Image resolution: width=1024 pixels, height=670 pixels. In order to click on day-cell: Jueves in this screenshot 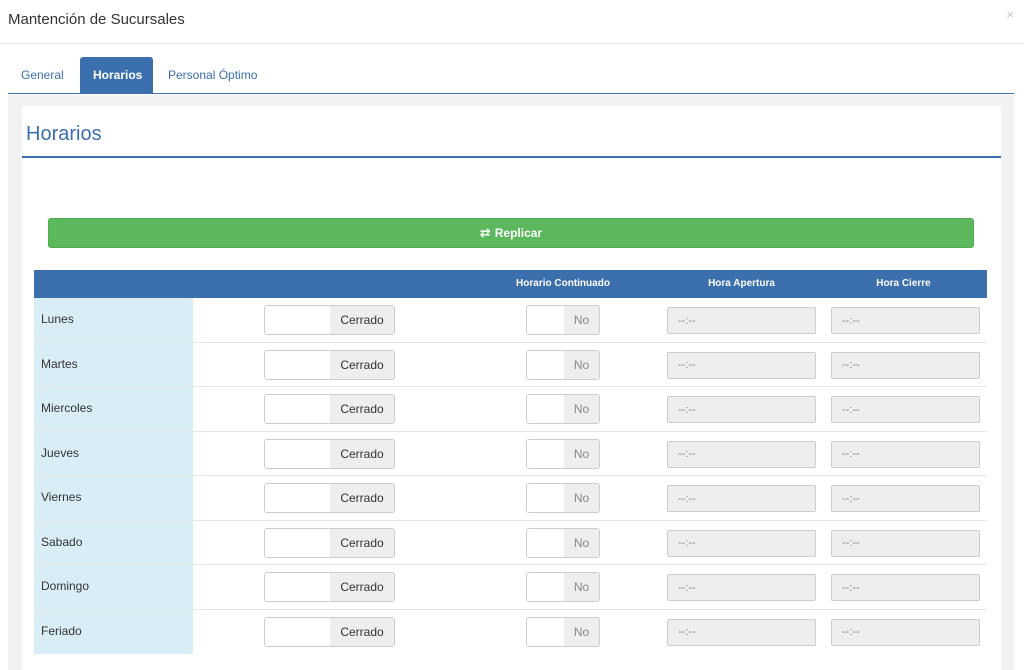, I will do `click(113, 453)`.